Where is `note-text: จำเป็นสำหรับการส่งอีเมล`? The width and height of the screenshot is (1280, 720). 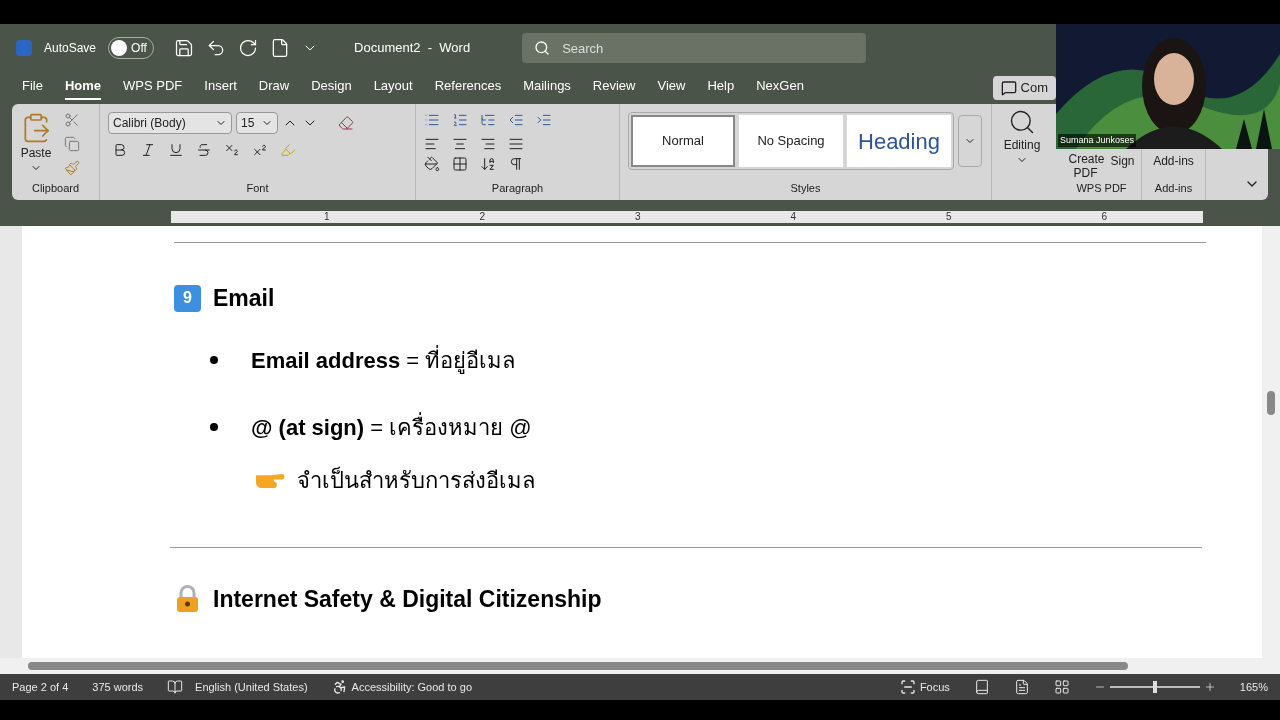
note-text: จำเป็นสำหรับการส่งอีเมล is located at coordinates (416, 480).